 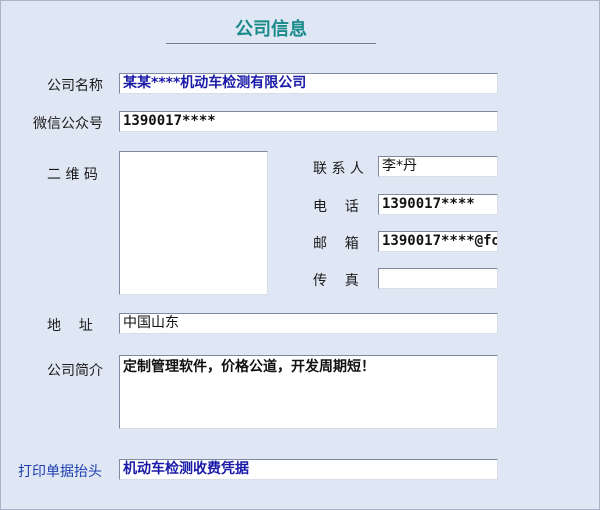 I want to click on page-title: 公司信息, so click(x=271, y=29).